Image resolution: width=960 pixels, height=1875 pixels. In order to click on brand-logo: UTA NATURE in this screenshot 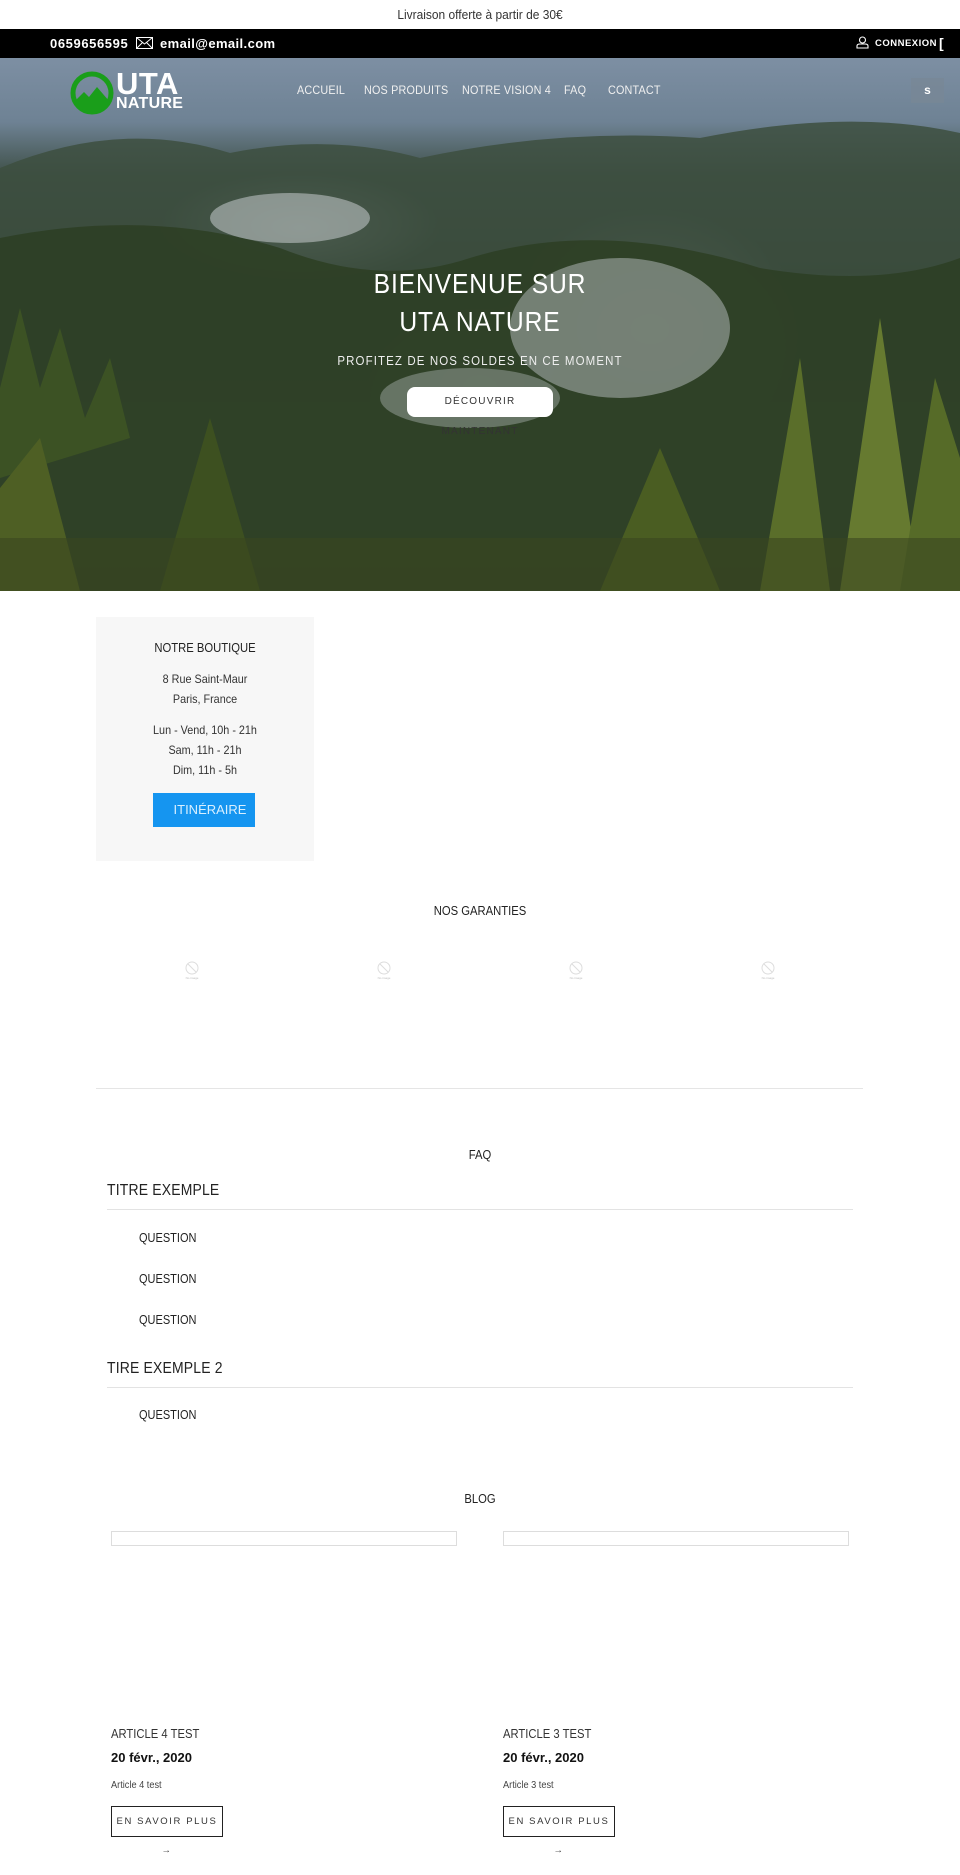, I will do `click(127, 91)`.